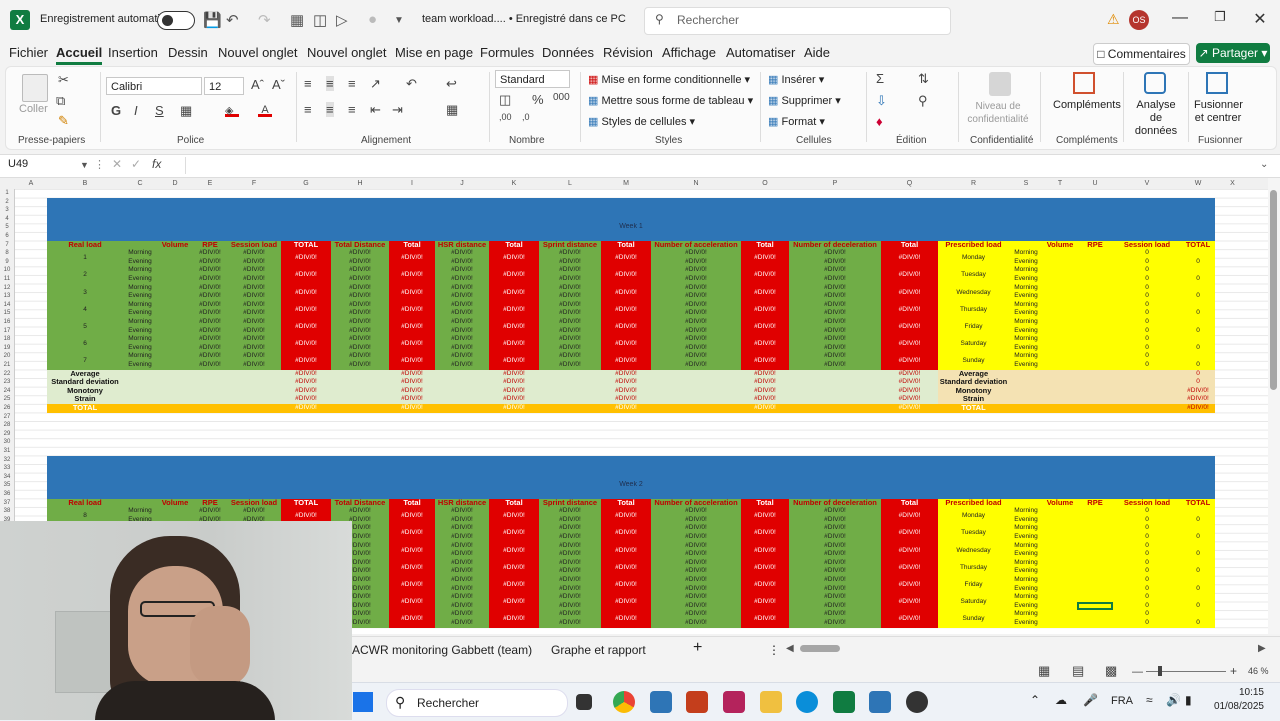  Describe the element at coordinates (159, 110) in the screenshot. I see `underline-icon: S` at that location.